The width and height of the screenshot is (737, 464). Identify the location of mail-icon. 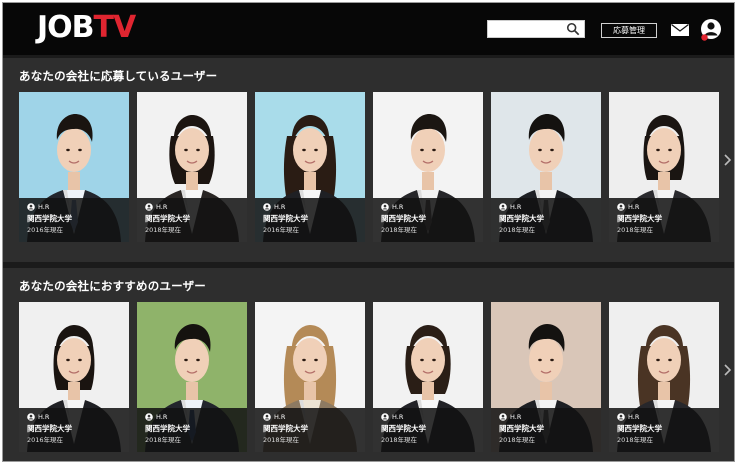
(680, 30).